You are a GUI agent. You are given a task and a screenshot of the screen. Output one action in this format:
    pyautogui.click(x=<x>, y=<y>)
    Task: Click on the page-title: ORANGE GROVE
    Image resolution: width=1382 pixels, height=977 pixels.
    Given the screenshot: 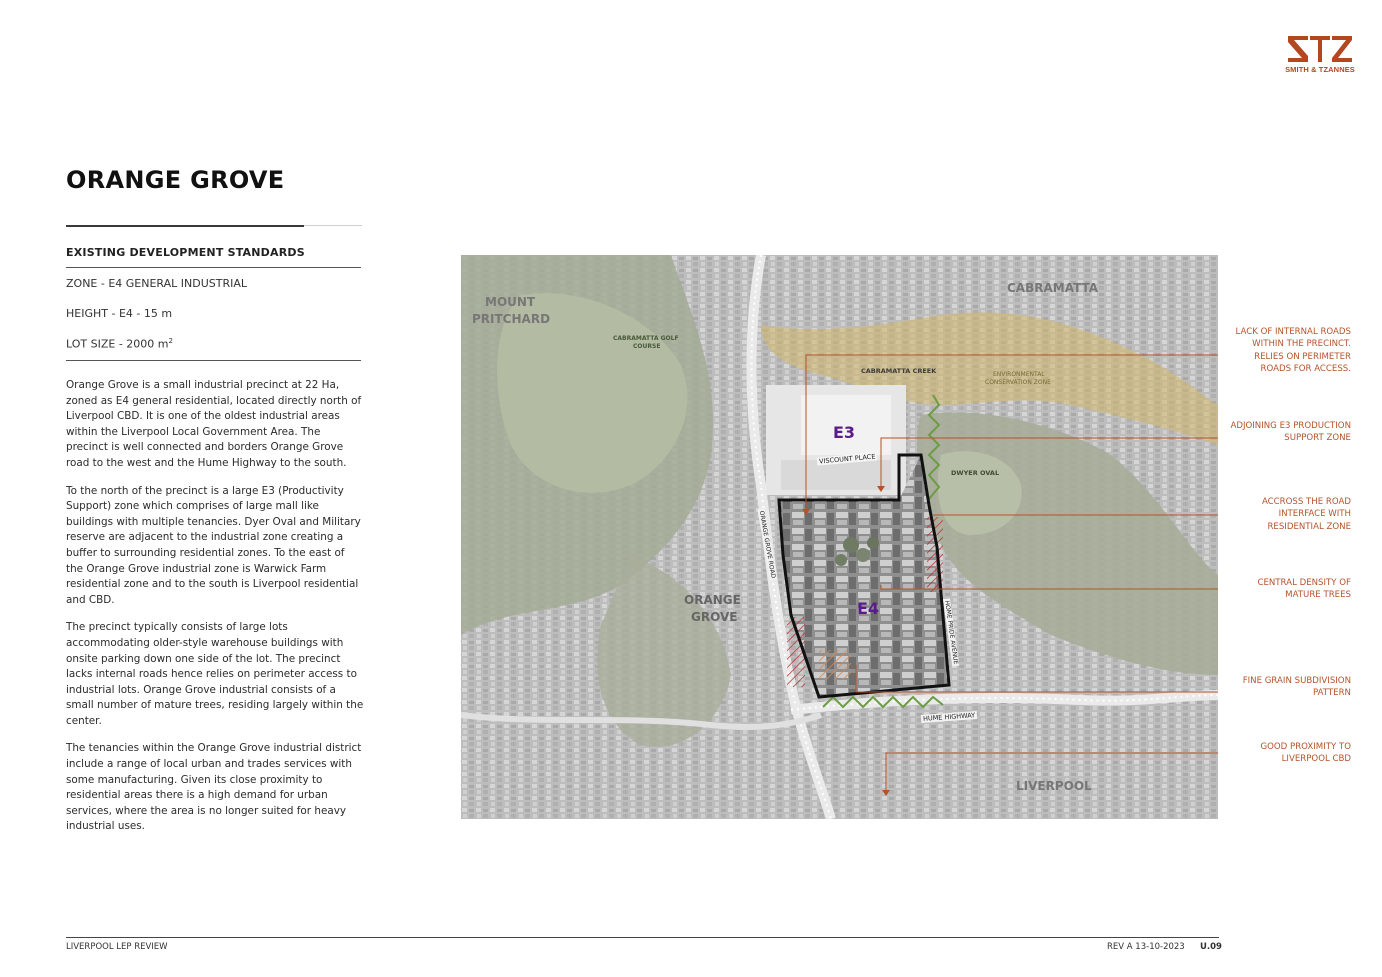 What is the action you would take?
    pyautogui.click(x=175, y=180)
    